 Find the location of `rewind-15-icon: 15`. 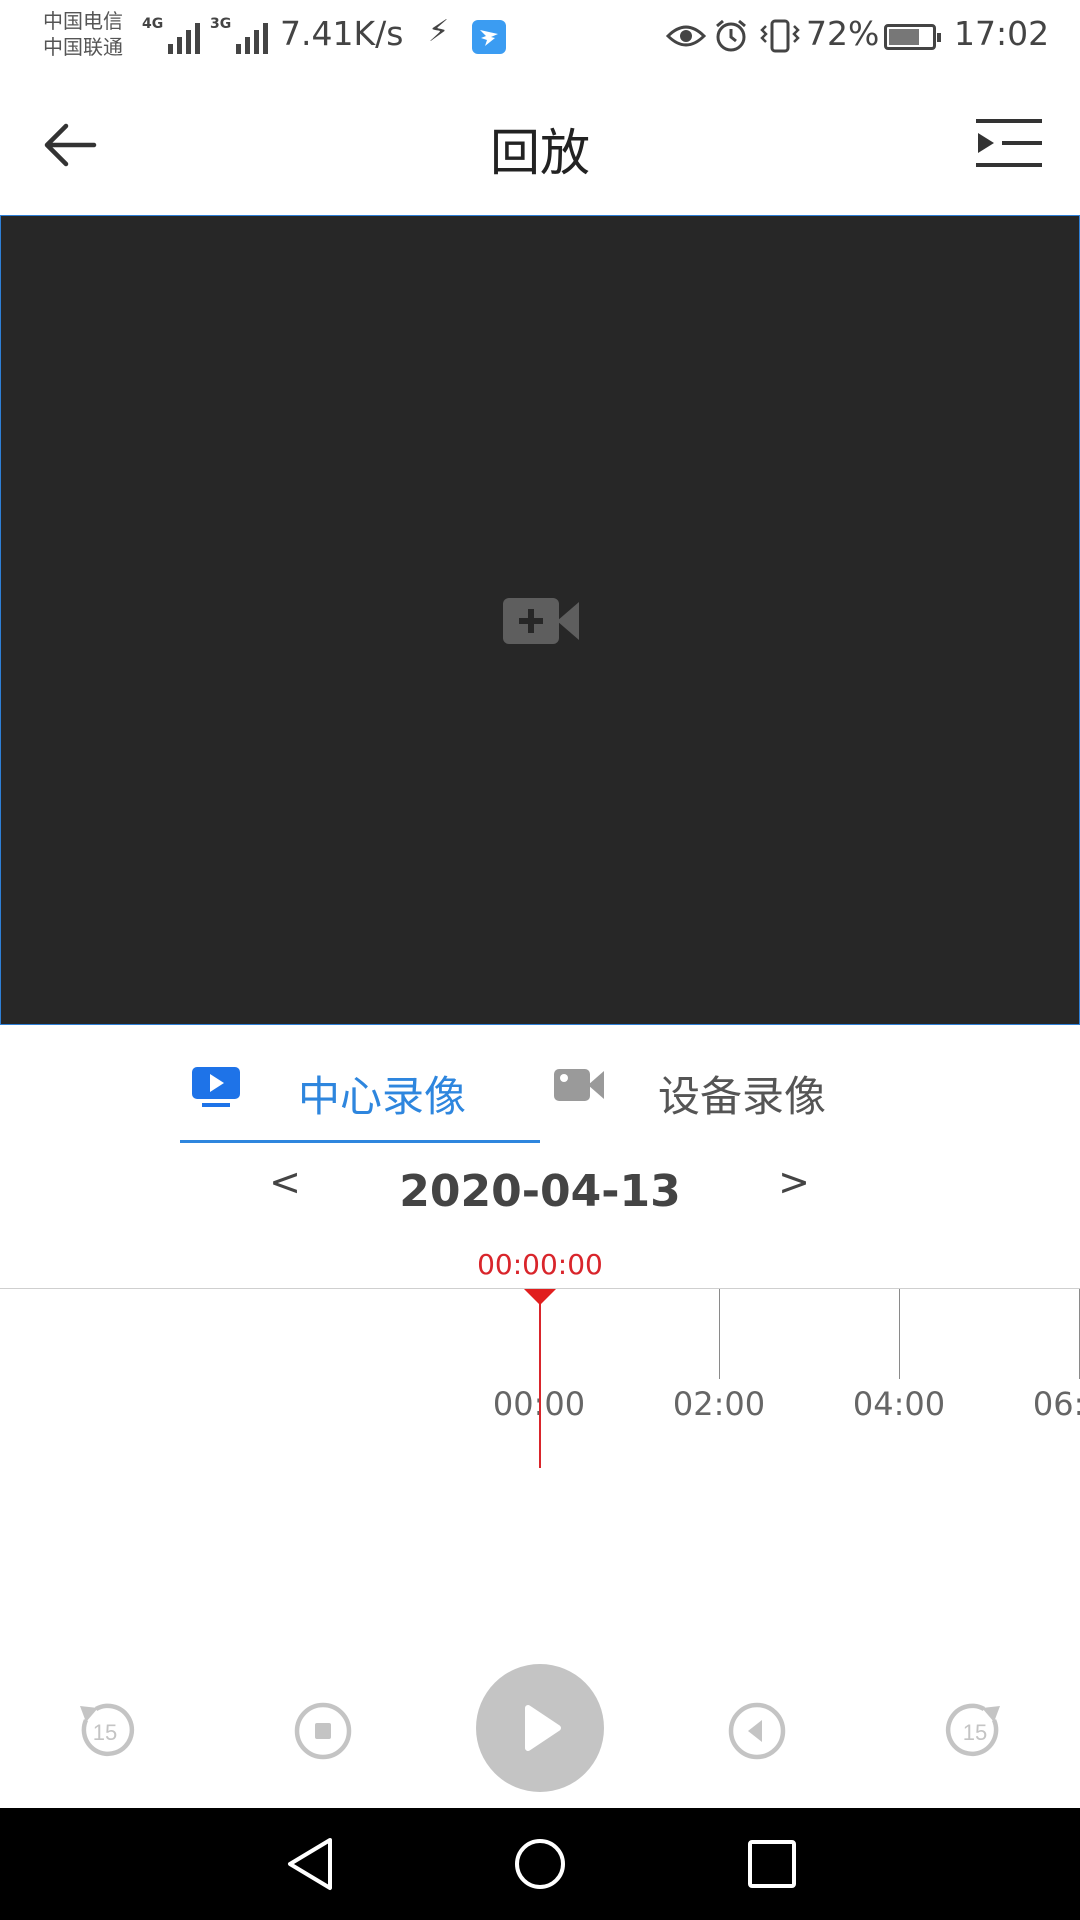

rewind-15-icon: 15 is located at coordinates (107, 1730).